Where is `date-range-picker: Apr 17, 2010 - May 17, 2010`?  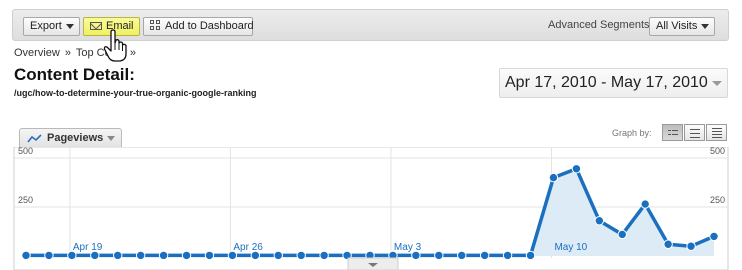 date-range-picker: Apr 17, 2010 - May 17, 2010 is located at coordinates (613, 83).